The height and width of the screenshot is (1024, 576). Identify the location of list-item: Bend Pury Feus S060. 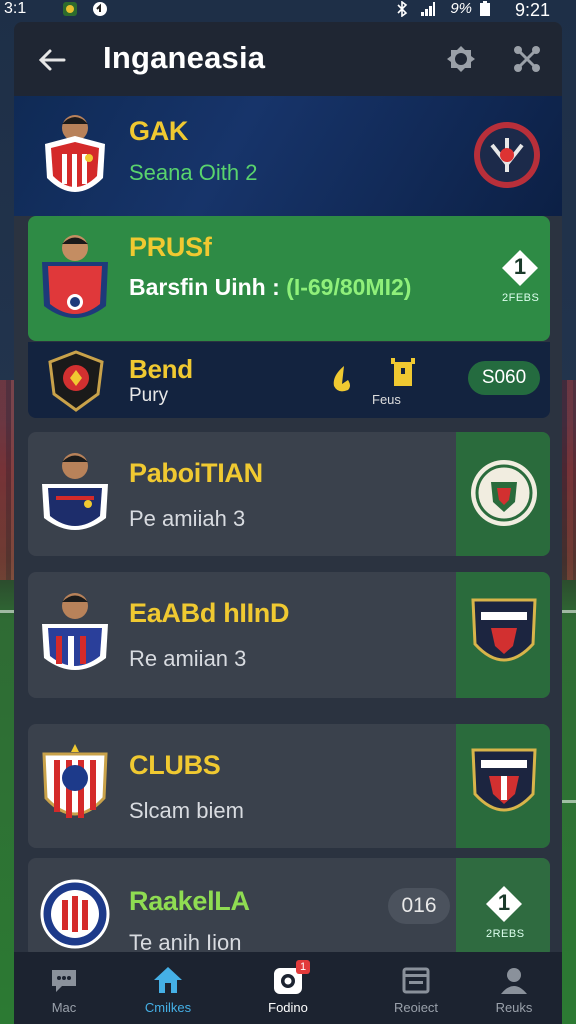
(289, 380).